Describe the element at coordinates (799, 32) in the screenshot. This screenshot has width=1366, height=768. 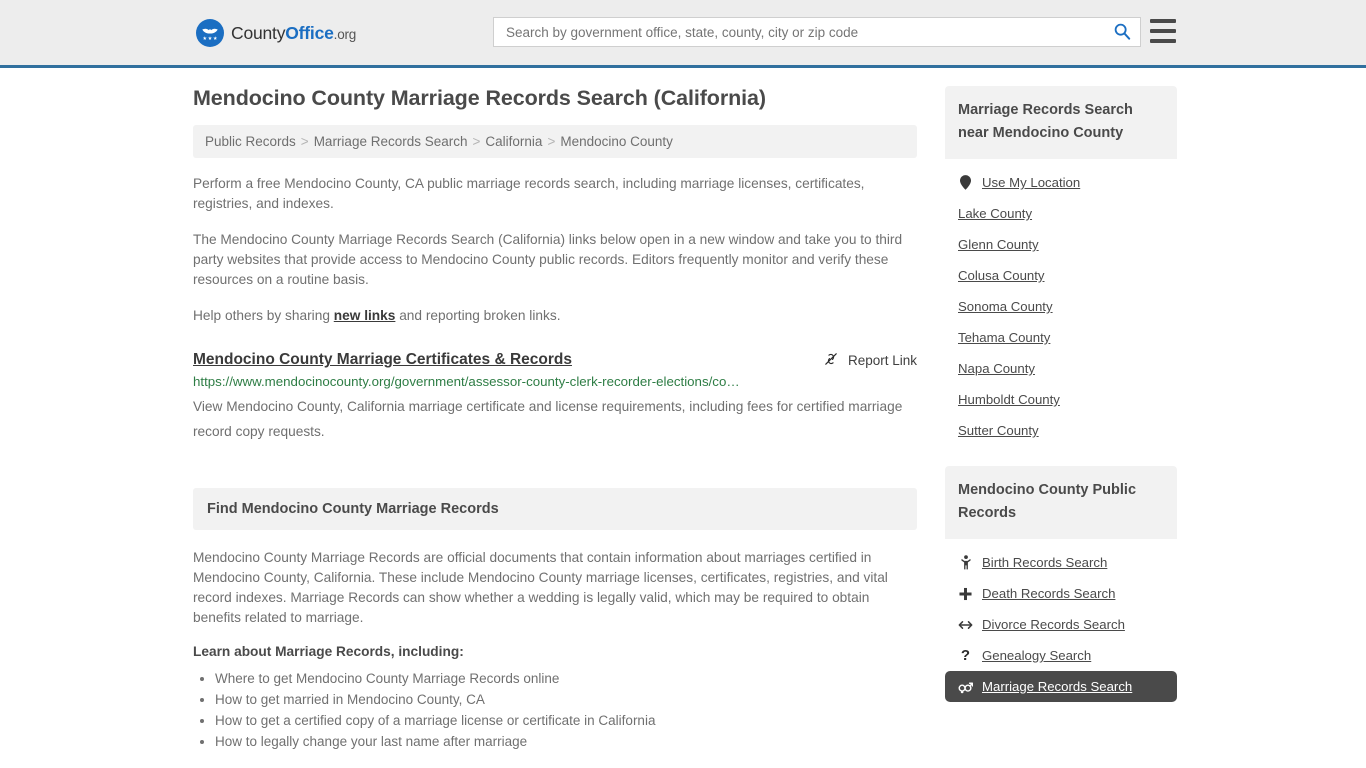
I see `search-input` at that location.